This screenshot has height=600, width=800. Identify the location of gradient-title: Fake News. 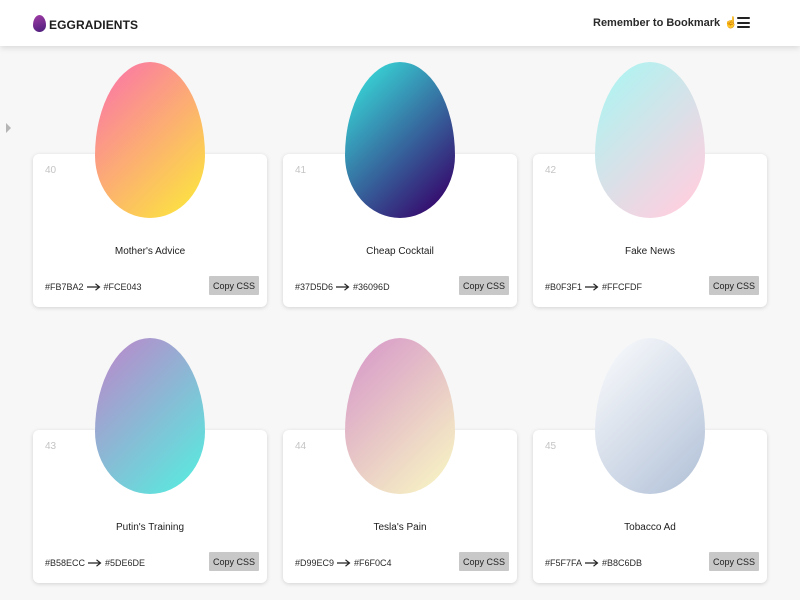
(649, 251).